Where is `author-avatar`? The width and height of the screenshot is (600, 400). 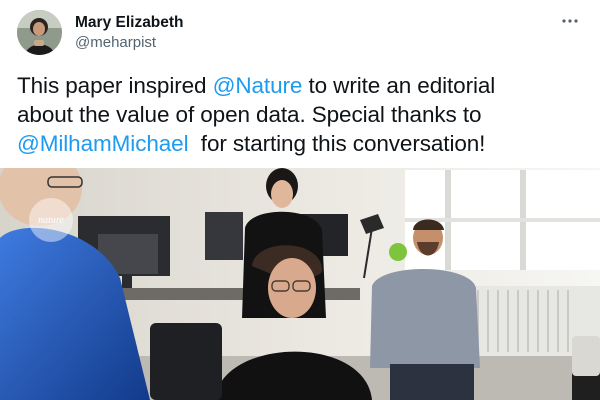 author-avatar is located at coordinates (39, 32).